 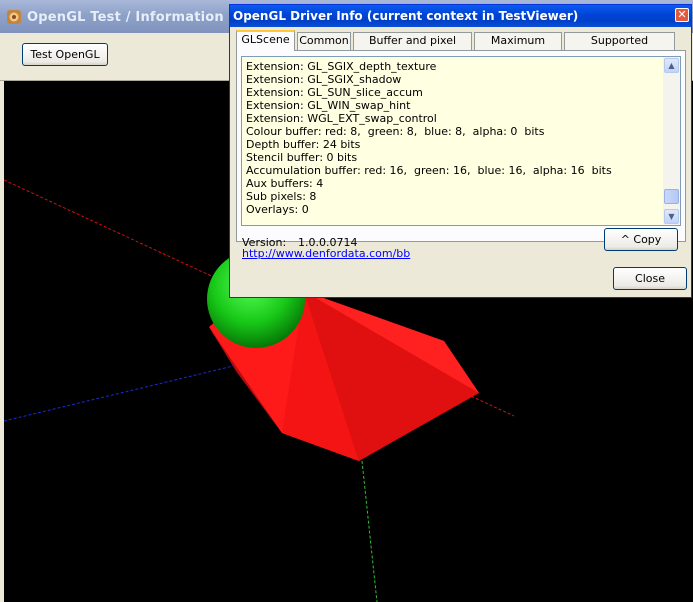 I want to click on homepage-link: http://www.denfordata.com/bb, so click(x=326, y=253).